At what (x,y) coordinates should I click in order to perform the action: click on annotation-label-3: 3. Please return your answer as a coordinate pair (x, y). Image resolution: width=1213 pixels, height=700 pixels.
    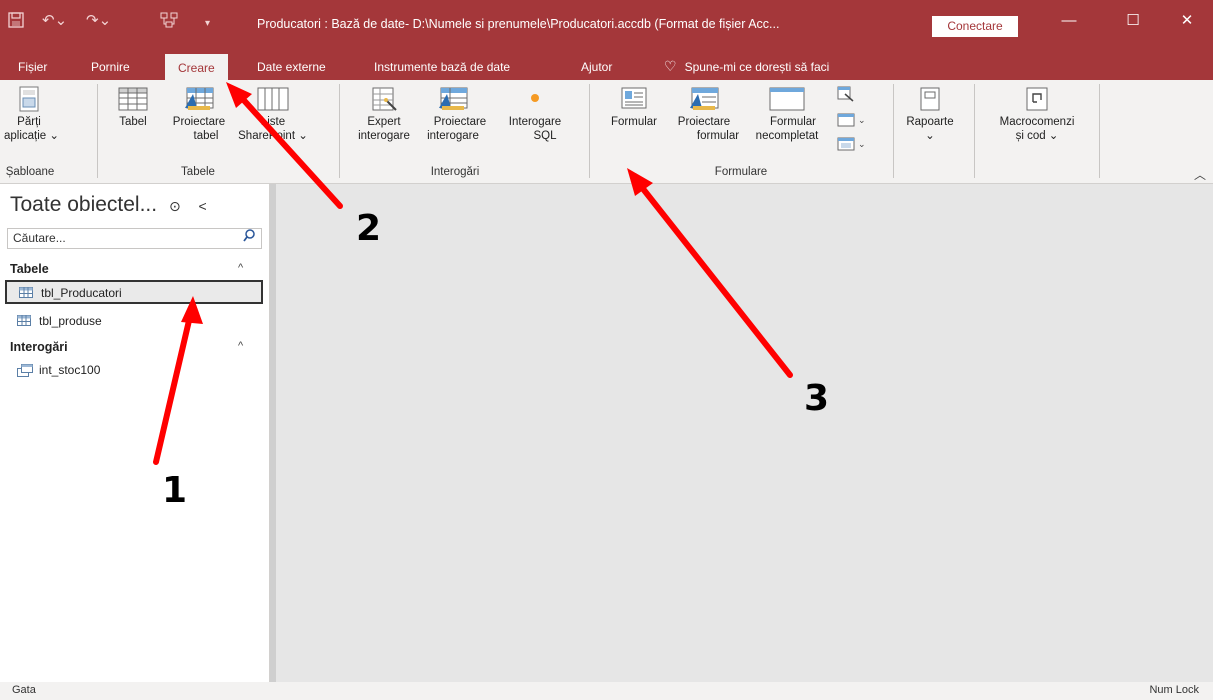
    Looking at the image, I should click on (817, 398).